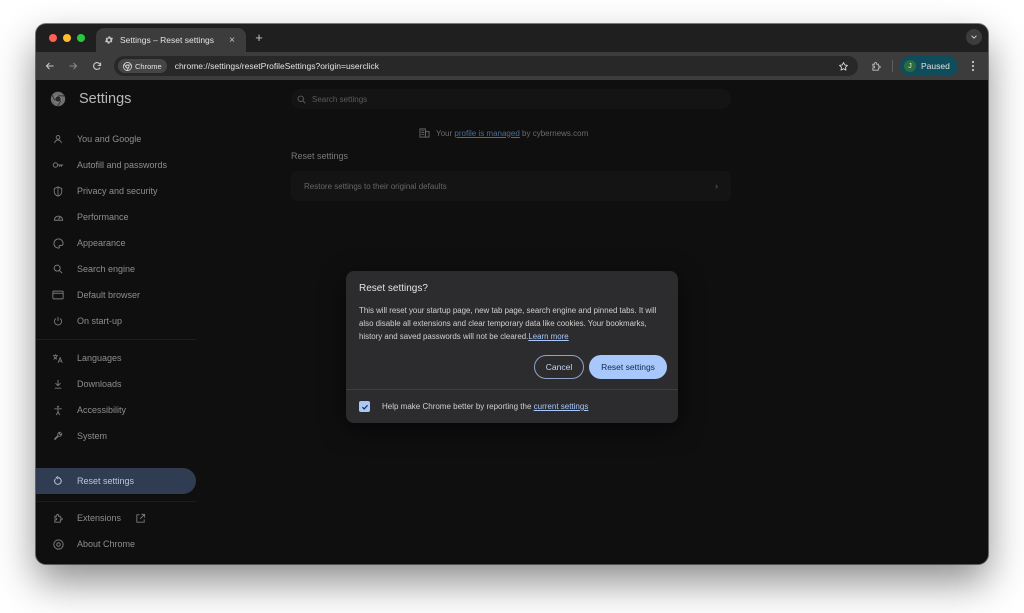 The width and height of the screenshot is (1024, 613). I want to click on sidebar-item-about-chrome: About Chrome, so click(116, 544).